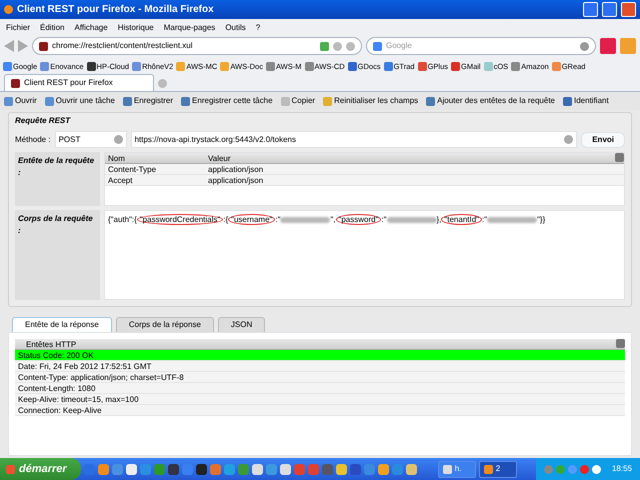 The height and width of the screenshot is (480, 640). What do you see at coordinates (370, 101) in the screenshot?
I see `toolbar-button: Reinitialiser les champs` at bounding box center [370, 101].